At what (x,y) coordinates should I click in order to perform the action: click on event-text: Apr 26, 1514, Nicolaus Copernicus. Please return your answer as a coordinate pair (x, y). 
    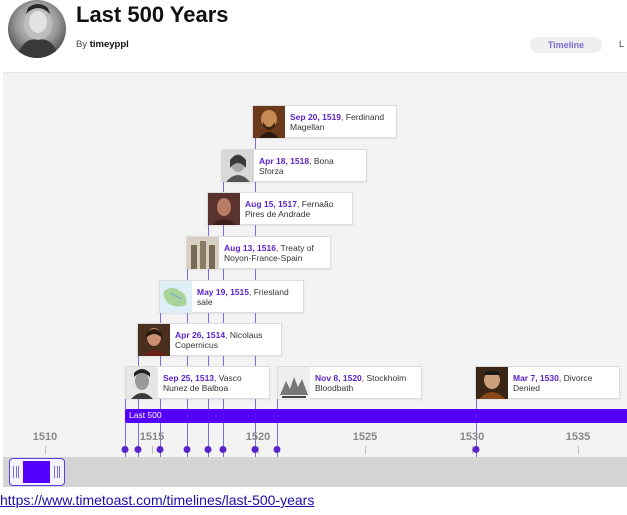
    Looking at the image, I should click on (226, 340).